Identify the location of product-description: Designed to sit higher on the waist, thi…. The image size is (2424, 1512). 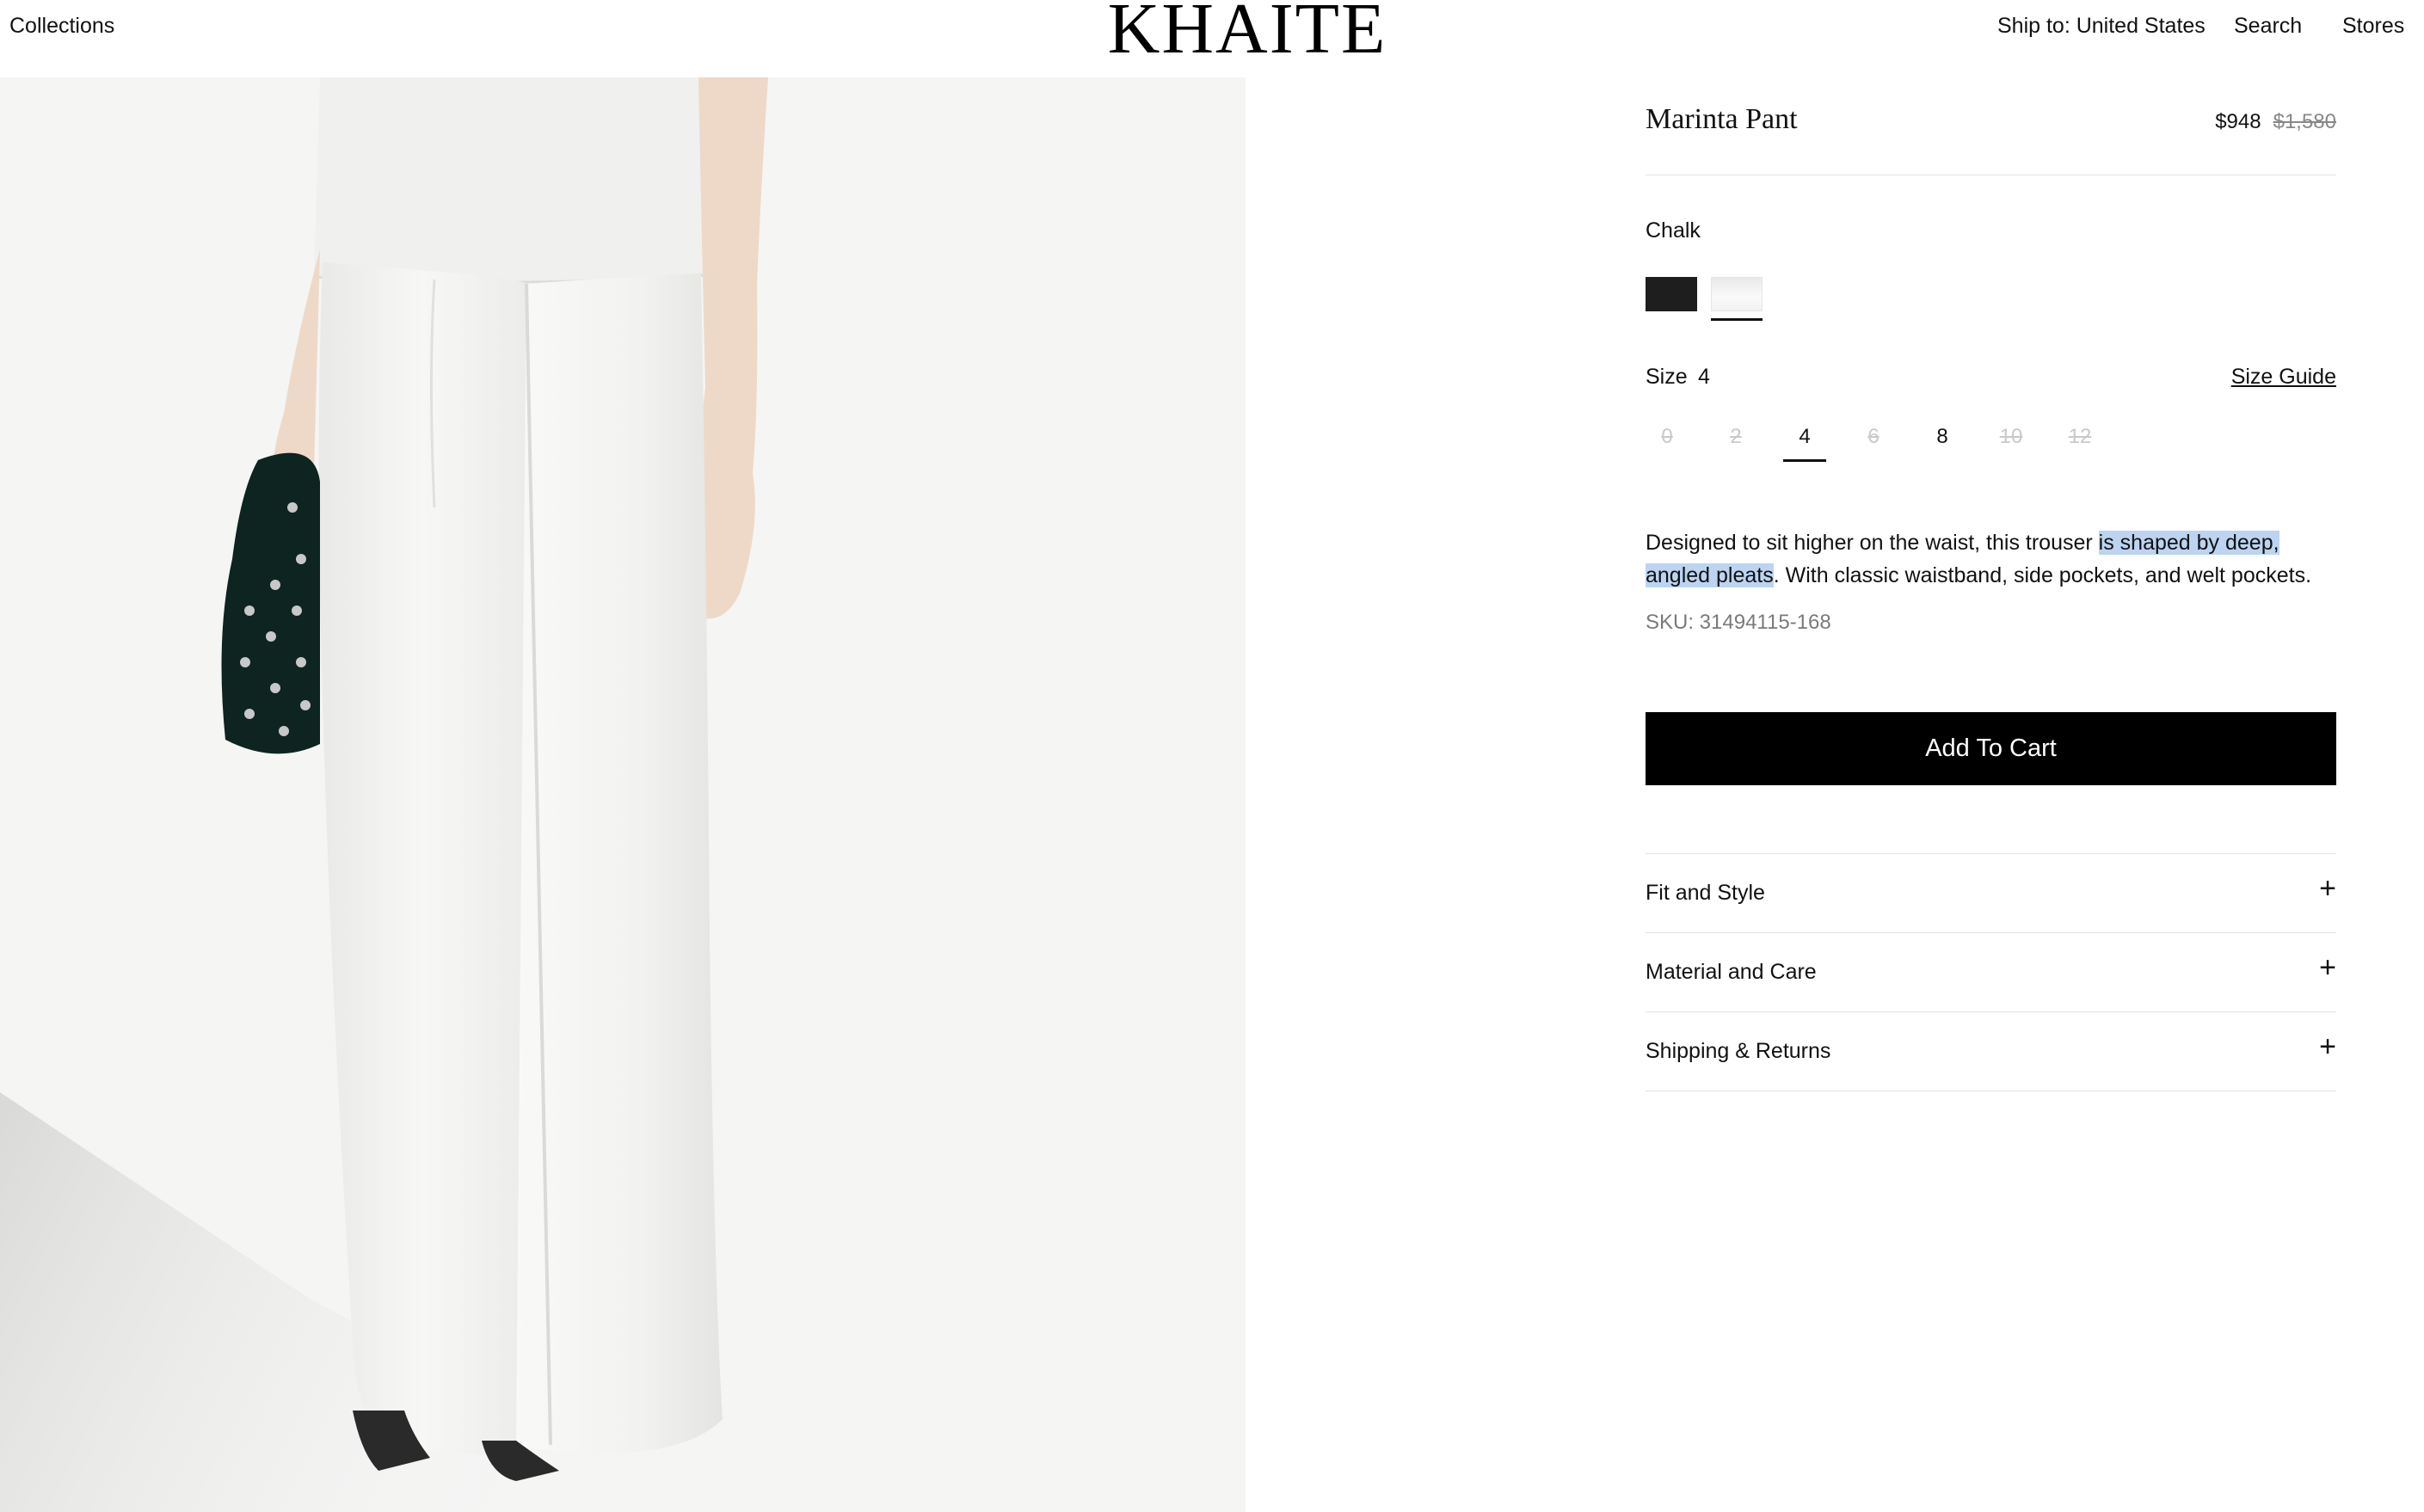
(1991, 559).